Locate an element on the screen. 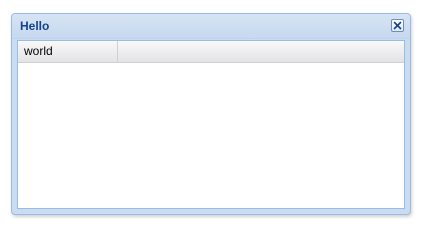 Image resolution: width=431 pixels, height=240 pixels. window-titlebar: Hello is located at coordinates (211, 26).